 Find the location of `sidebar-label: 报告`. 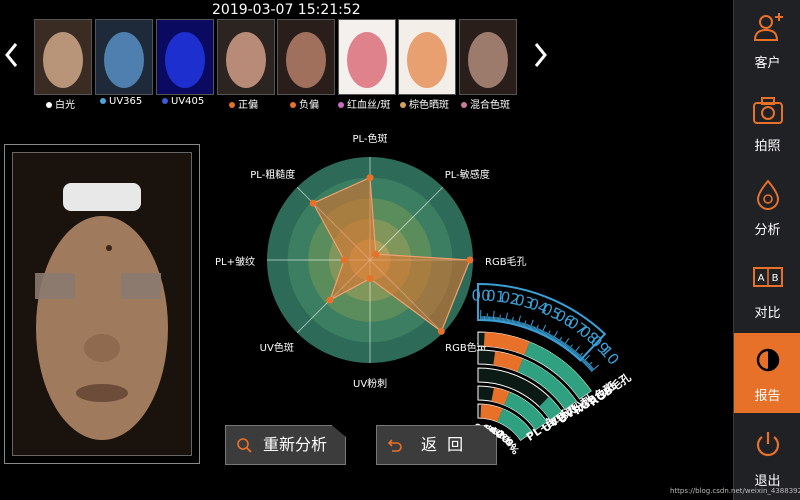

sidebar-label: 报告 is located at coordinates (767, 396).